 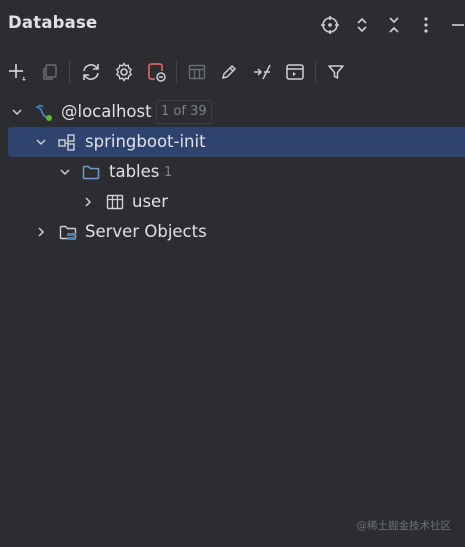 What do you see at coordinates (168, 172) in the screenshot?
I see `table-count: 1` at bounding box center [168, 172].